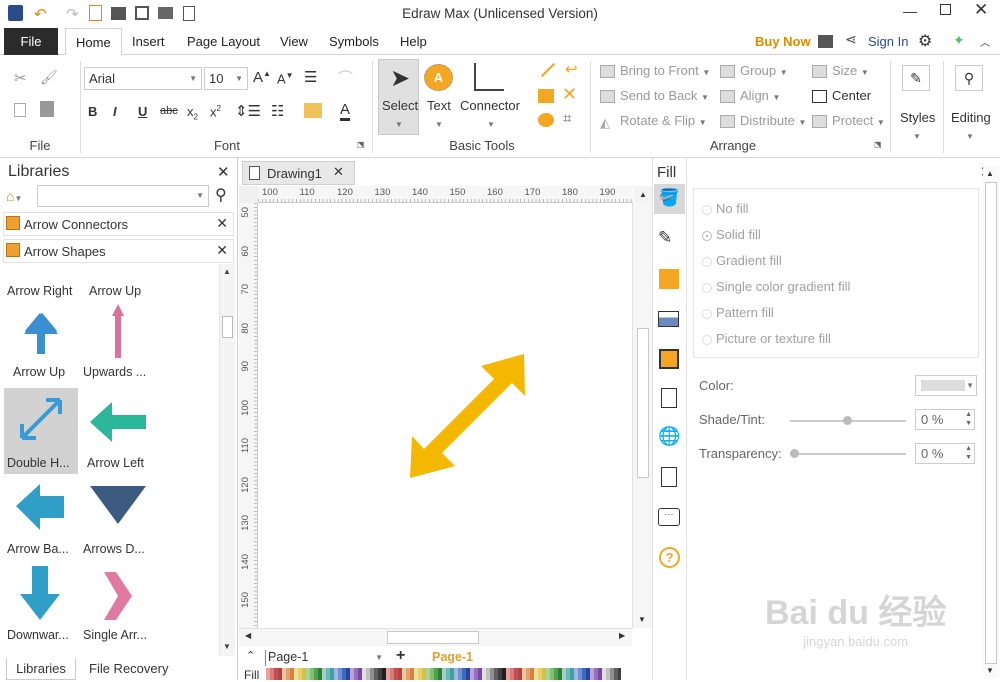 This screenshot has width=1000, height=682. I want to click on paragraph-align-icon: ☰, so click(310, 77).